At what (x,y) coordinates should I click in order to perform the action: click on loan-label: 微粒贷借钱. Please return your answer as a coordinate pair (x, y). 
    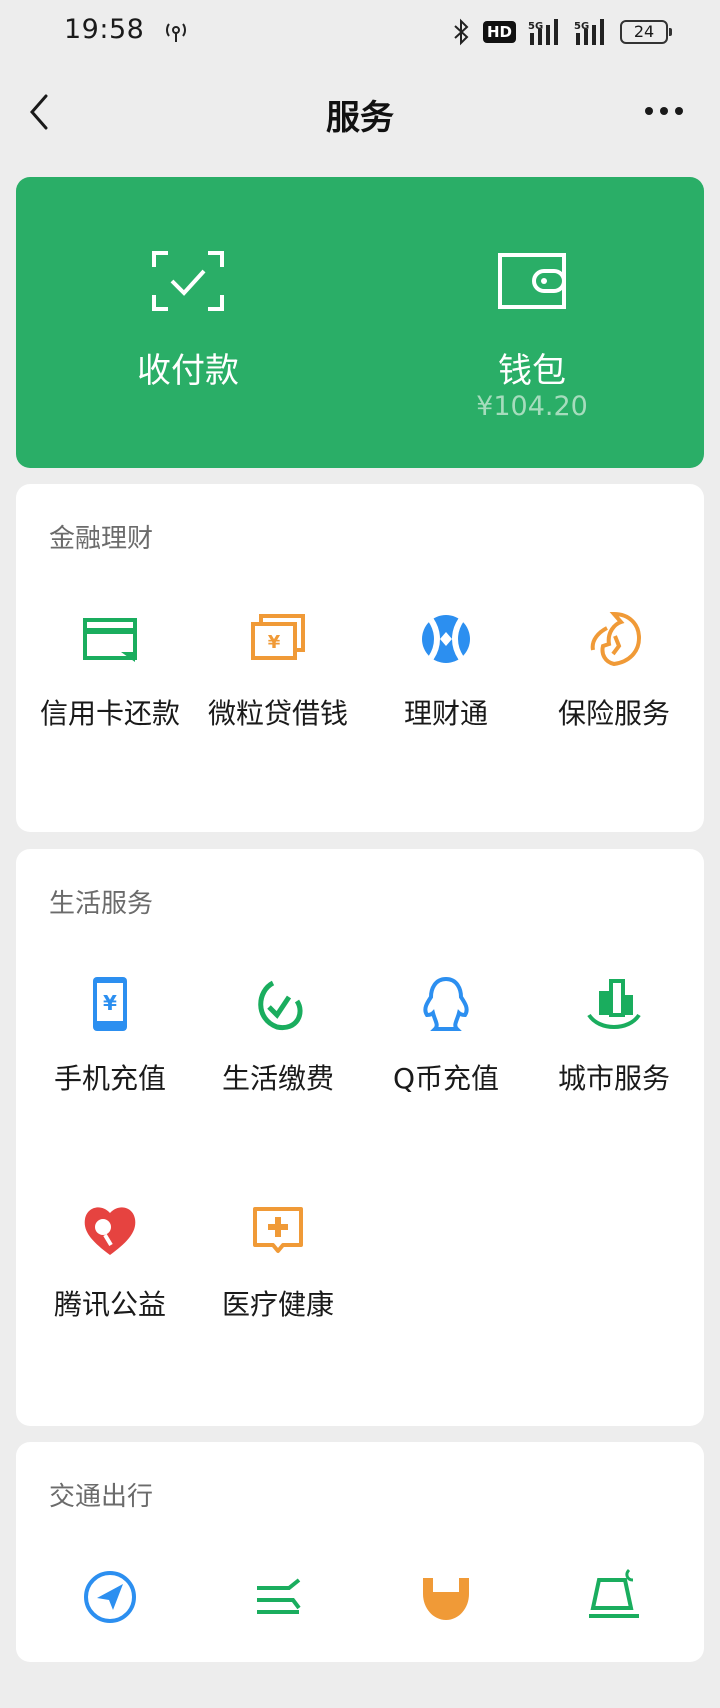
    Looking at the image, I should click on (277, 713).